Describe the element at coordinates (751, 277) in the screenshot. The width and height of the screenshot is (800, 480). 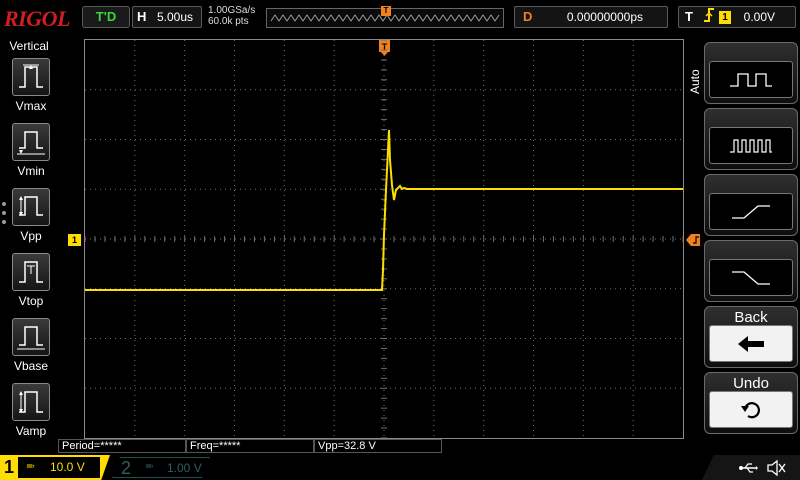
I see `falling-edge-icon` at that location.